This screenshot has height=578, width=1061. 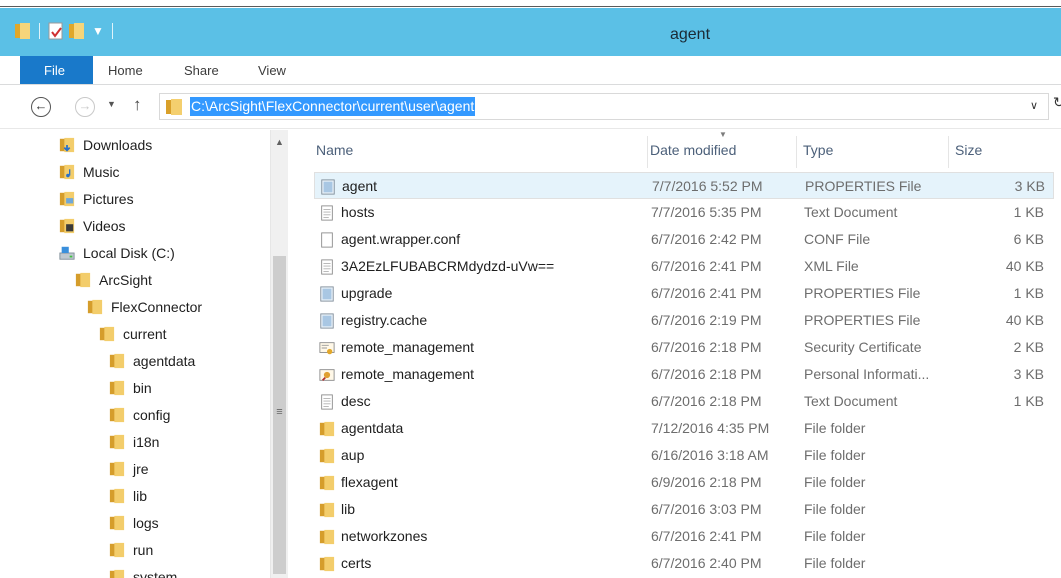 What do you see at coordinates (56, 70) in the screenshot?
I see `tab-file: File` at bounding box center [56, 70].